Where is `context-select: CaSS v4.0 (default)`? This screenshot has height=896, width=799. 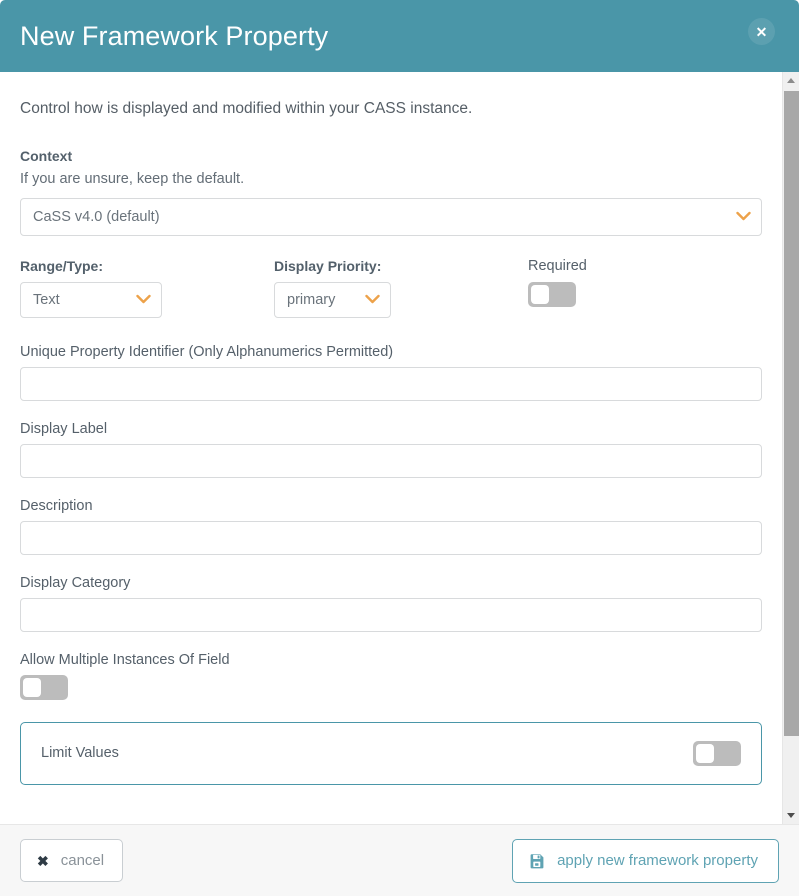 context-select: CaSS v4.0 (default) is located at coordinates (391, 216).